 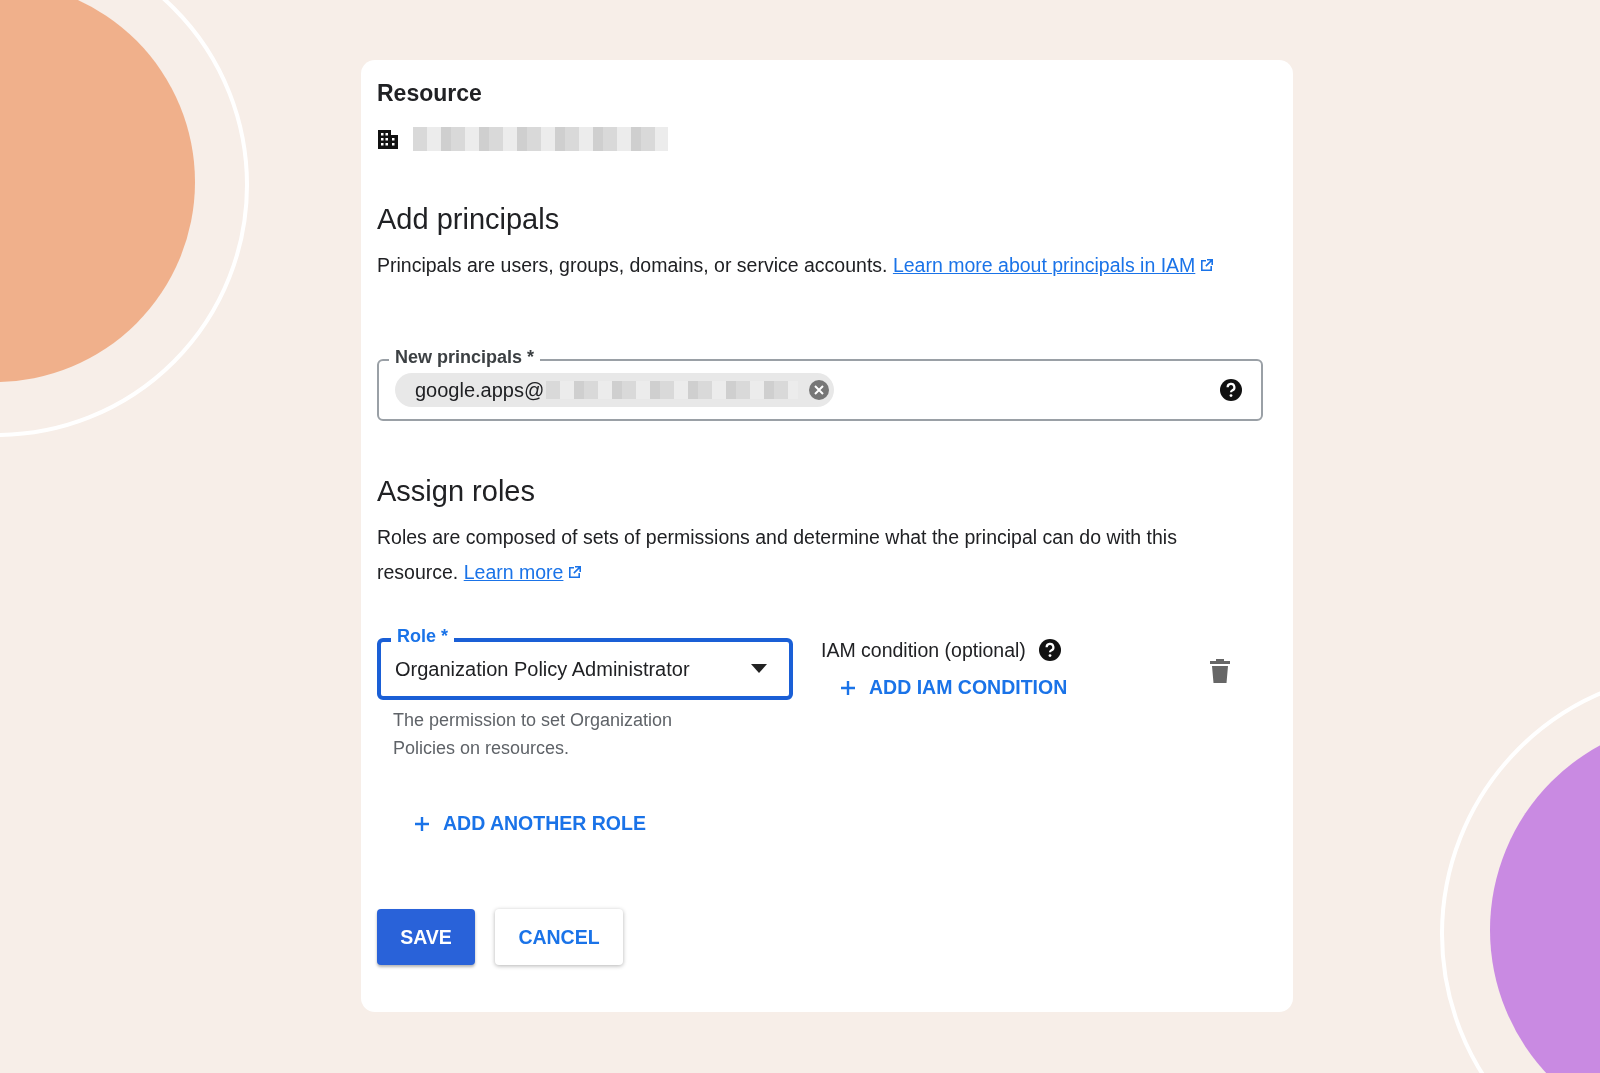 What do you see at coordinates (777, 555) in the screenshot?
I see `description-text: Roles are composed of sets of permissions and determine what the principal can do with this resource. Learn more` at bounding box center [777, 555].